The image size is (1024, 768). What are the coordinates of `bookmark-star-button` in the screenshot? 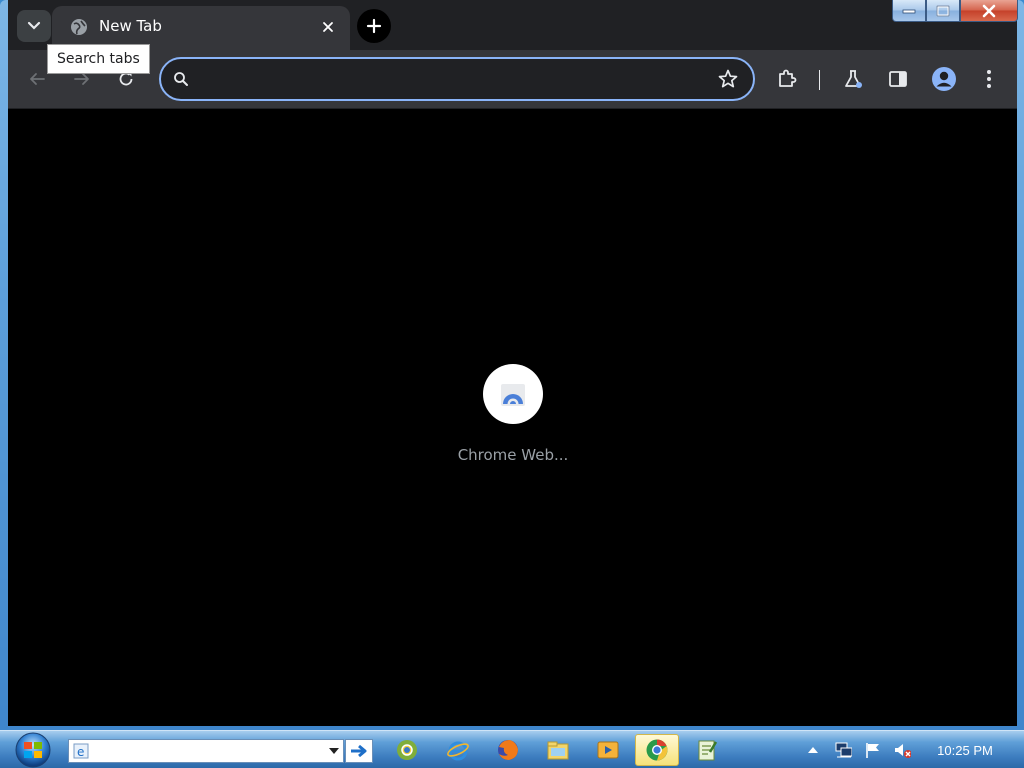 It's located at (728, 79).